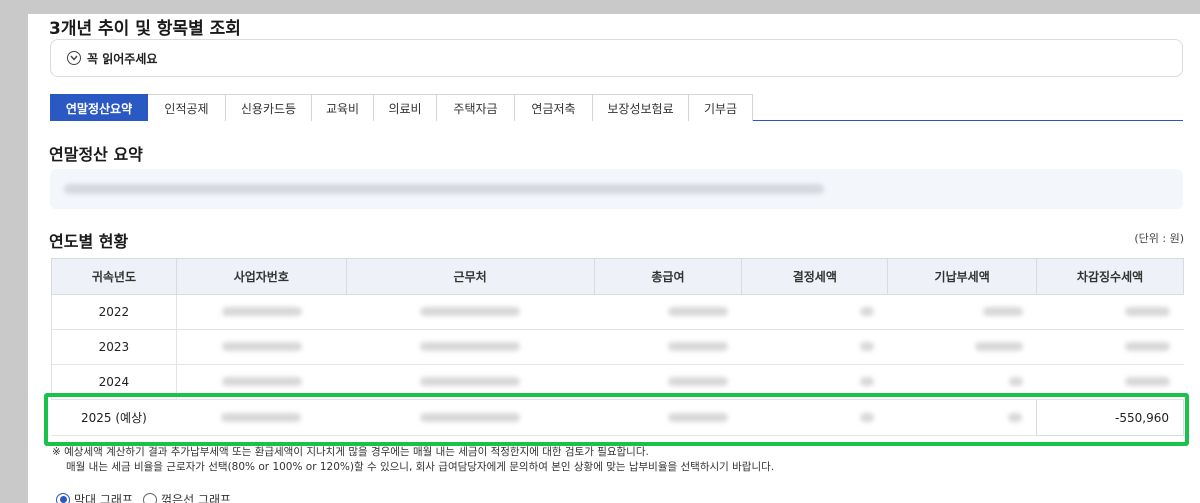 This screenshot has width=1200, height=503. I want to click on tab-personal-deduction: 인적공제, so click(187, 107).